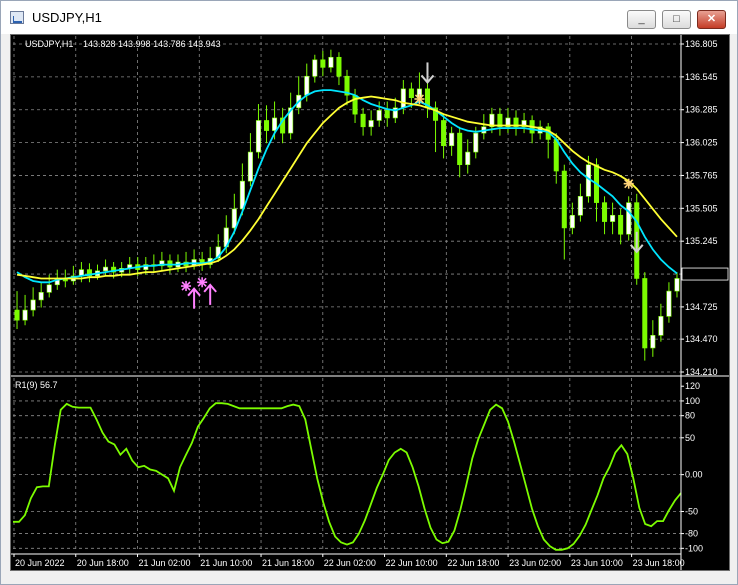 This screenshot has height=585, width=738. Describe the element at coordinates (288, 563) in the screenshot. I see `time-tick-label: 21 Jun 18:00` at that location.